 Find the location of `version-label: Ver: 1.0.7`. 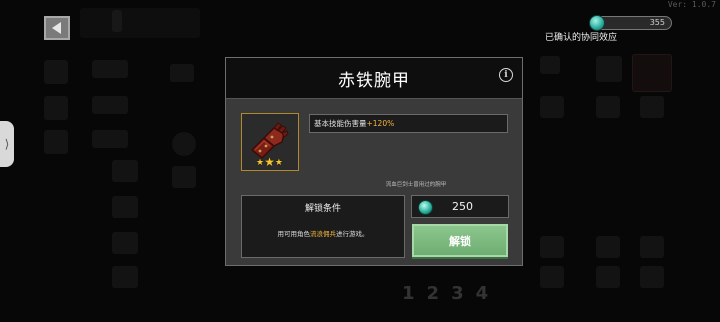

version-label: Ver: 1.0.7 is located at coordinates (691, 4).